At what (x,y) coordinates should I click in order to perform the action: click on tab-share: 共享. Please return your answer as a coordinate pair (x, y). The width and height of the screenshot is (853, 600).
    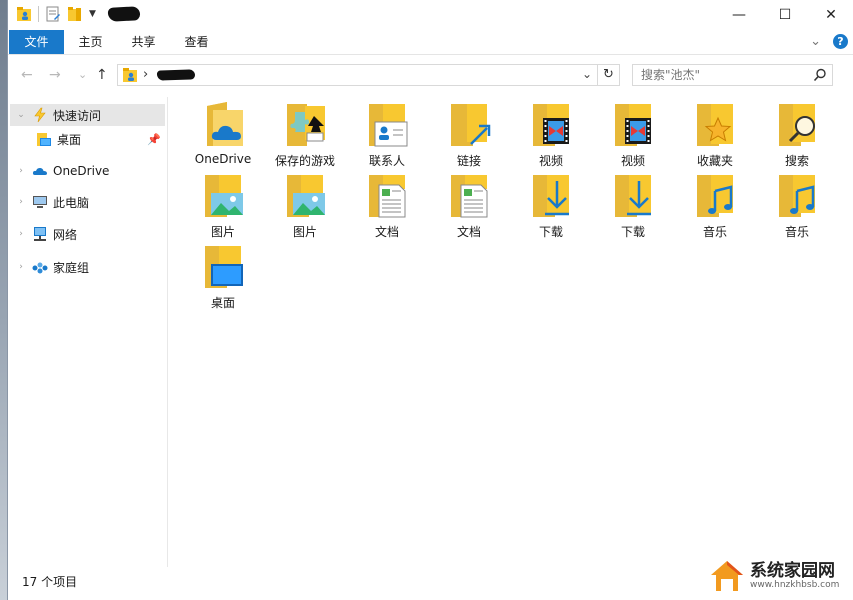
    Looking at the image, I should click on (143, 42).